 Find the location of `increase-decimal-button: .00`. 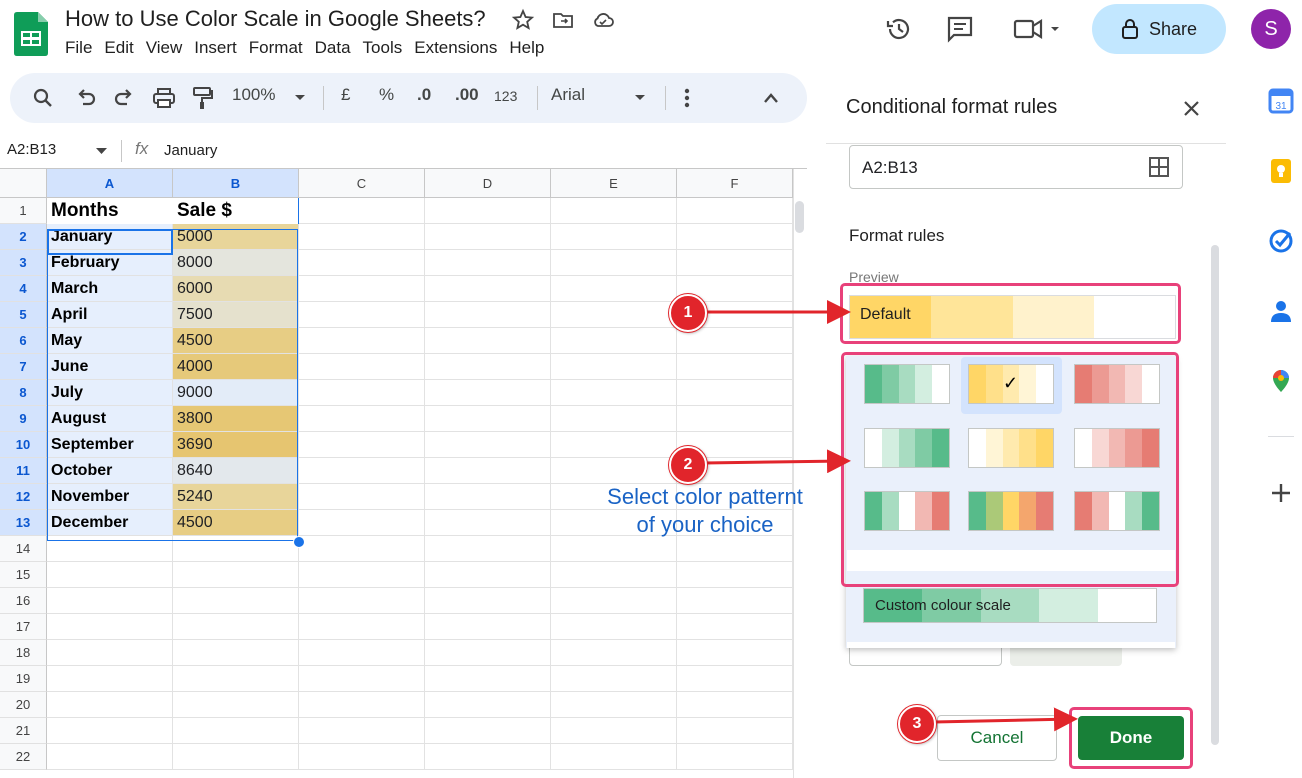

increase-decimal-button: .00 is located at coordinates (467, 95).